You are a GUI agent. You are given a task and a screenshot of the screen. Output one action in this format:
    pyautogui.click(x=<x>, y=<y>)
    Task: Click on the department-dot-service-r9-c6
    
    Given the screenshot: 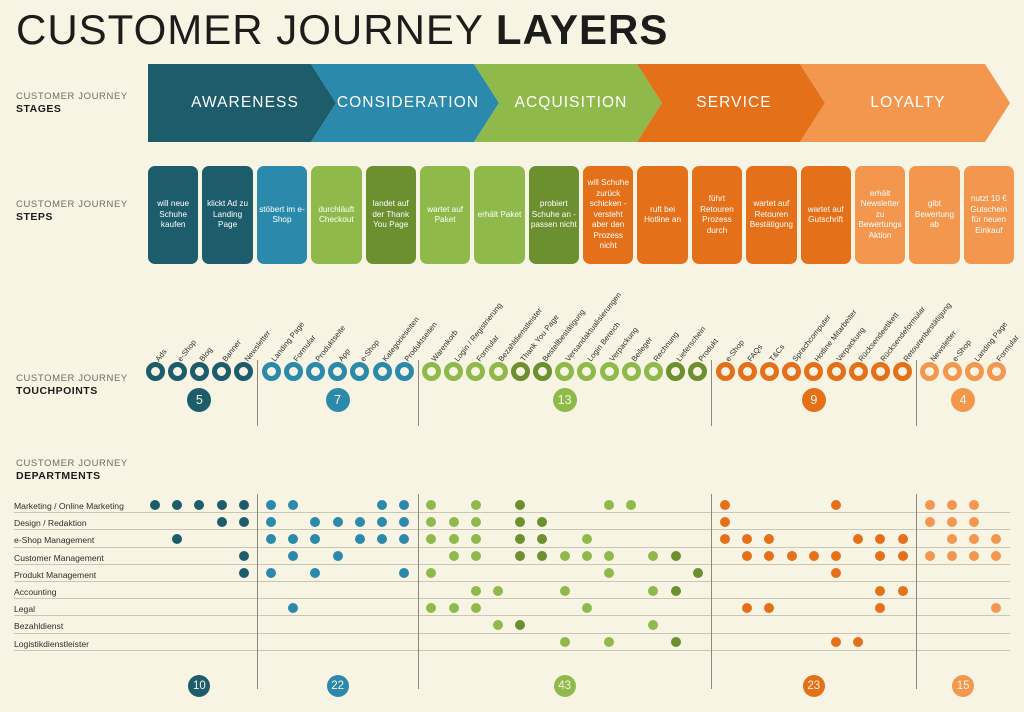 What is the action you would take?
    pyautogui.click(x=836, y=642)
    